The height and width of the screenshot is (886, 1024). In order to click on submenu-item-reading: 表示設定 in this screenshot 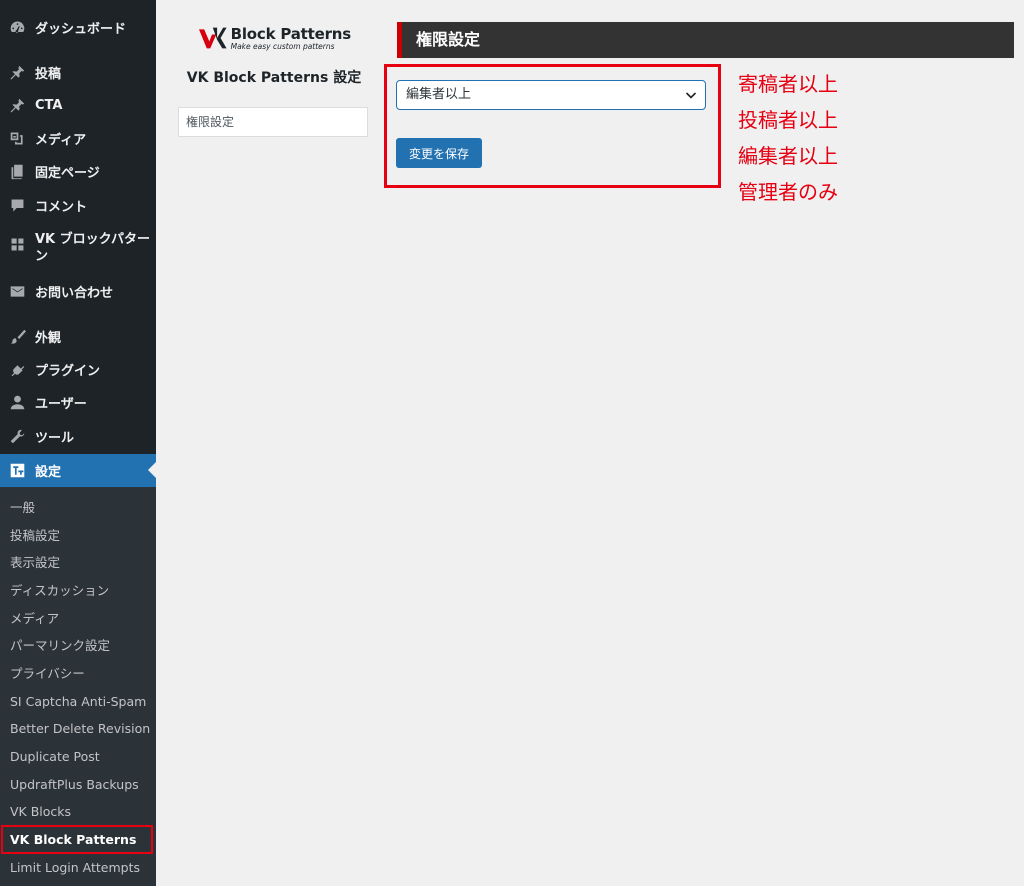, I will do `click(35, 563)`.